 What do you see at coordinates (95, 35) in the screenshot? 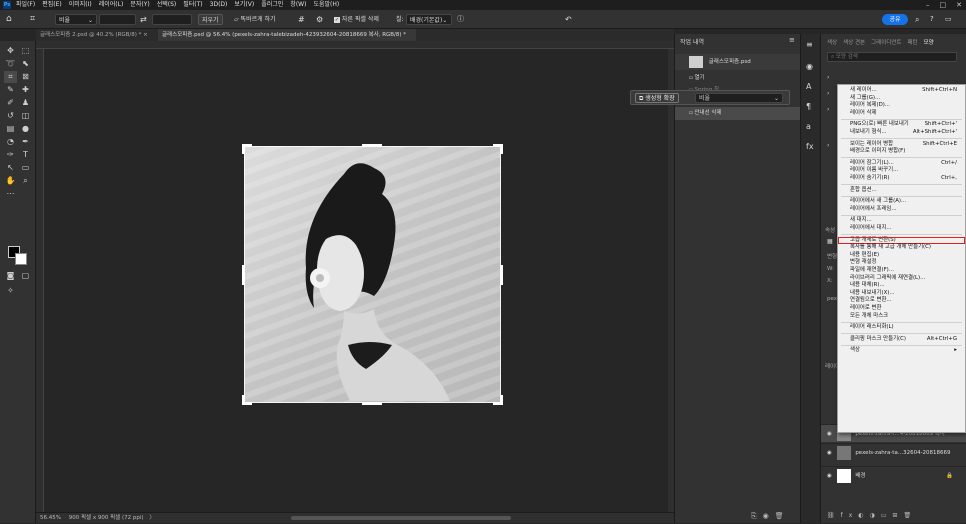
I see `tab-document-1: 글래스모피즘 2.psd @ 40.2% (RGB/8) * ×` at bounding box center [95, 35].